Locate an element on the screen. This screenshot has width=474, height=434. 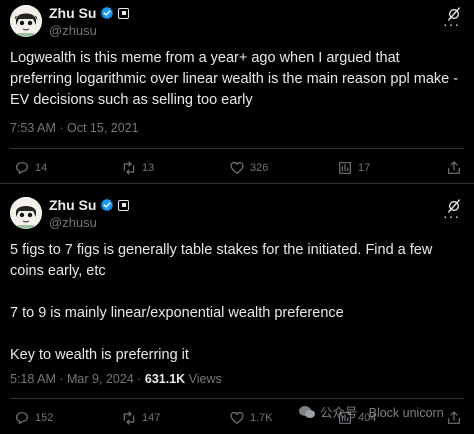
action-bar: 14 13 326 17 is located at coordinates (237, 171).